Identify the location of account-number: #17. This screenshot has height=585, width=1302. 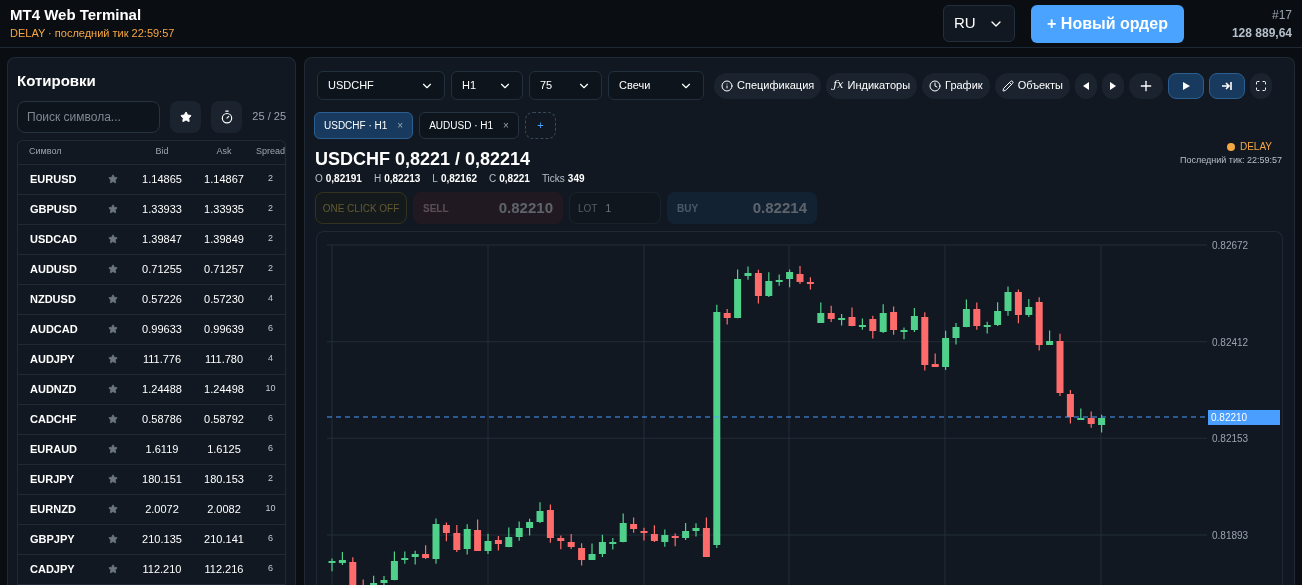
(1281, 15).